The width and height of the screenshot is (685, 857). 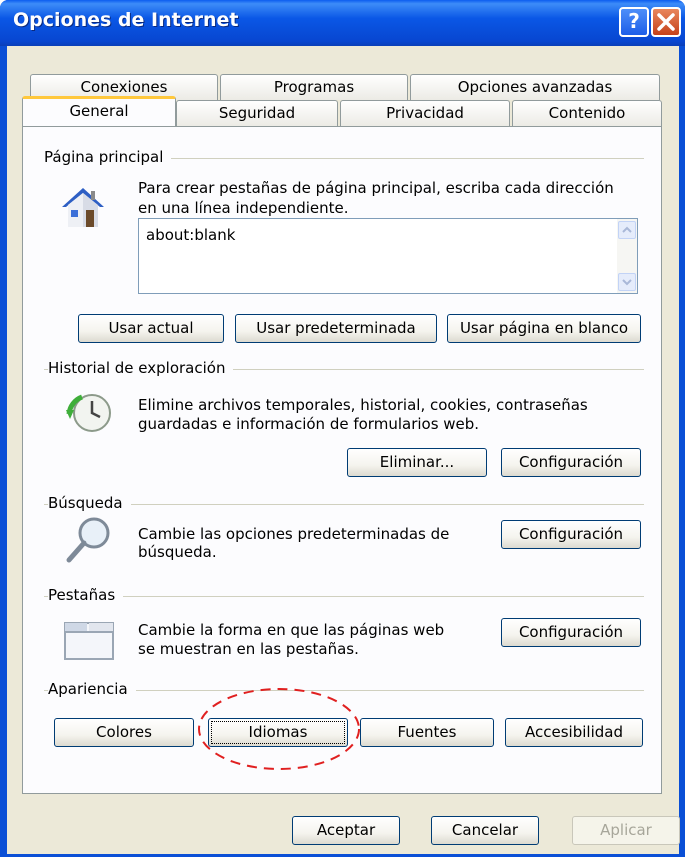 What do you see at coordinates (99, 111) in the screenshot?
I see `tab-general: General` at bounding box center [99, 111].